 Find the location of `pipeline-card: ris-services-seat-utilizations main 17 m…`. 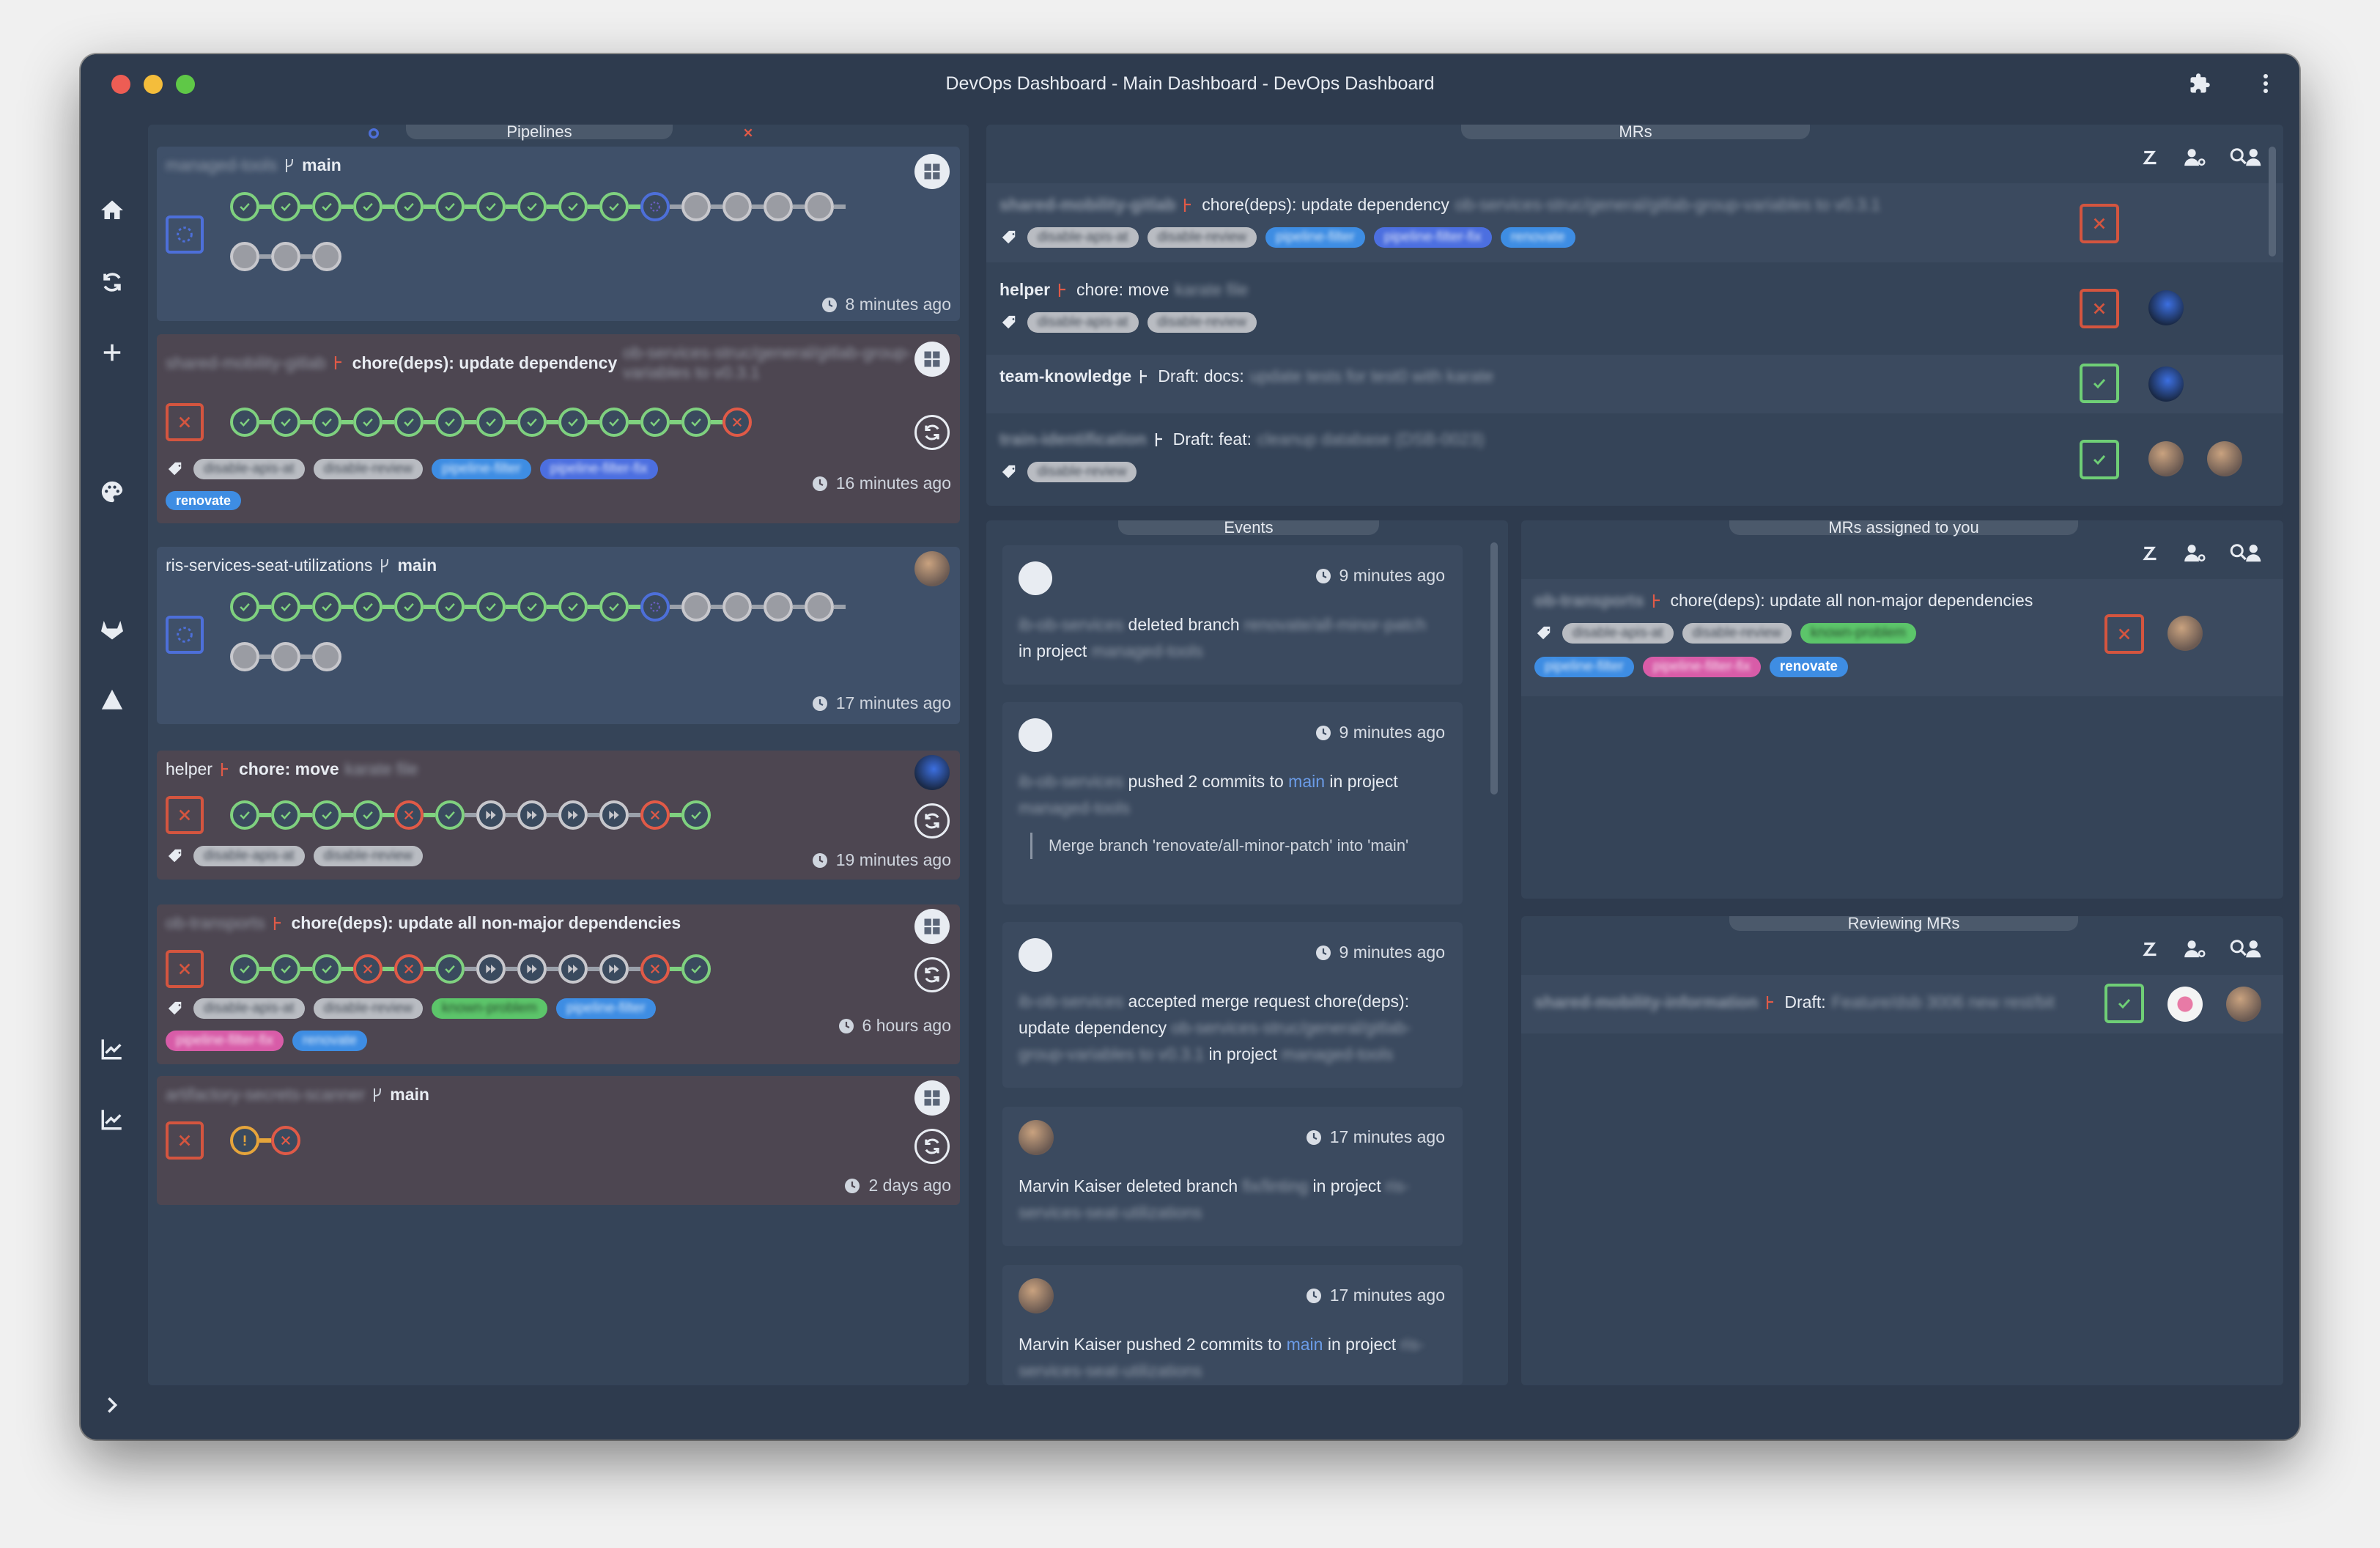

pipeline-card: ris-services-seat-utilizations main 17 m… is located at coordinates (558, 635).